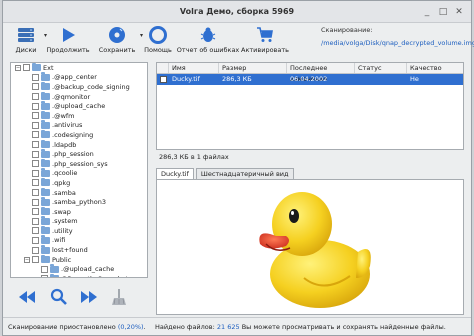  Describe the element at coordinates (79, 173) in the screenshot. I see `tree-item: .qcoolie` at that location.